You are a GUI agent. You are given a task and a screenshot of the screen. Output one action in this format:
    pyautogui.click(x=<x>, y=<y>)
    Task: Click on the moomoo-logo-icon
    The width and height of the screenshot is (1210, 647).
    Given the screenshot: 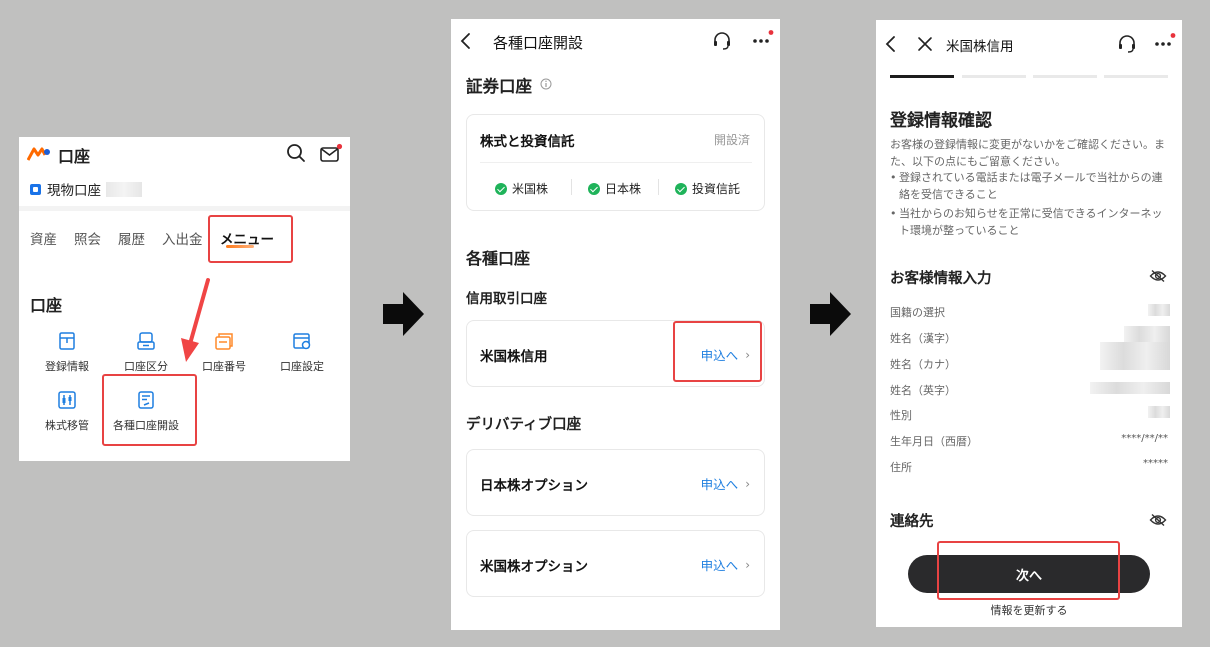 What is the action you would take?
    pyautogui.click(x=38, y=154)
    